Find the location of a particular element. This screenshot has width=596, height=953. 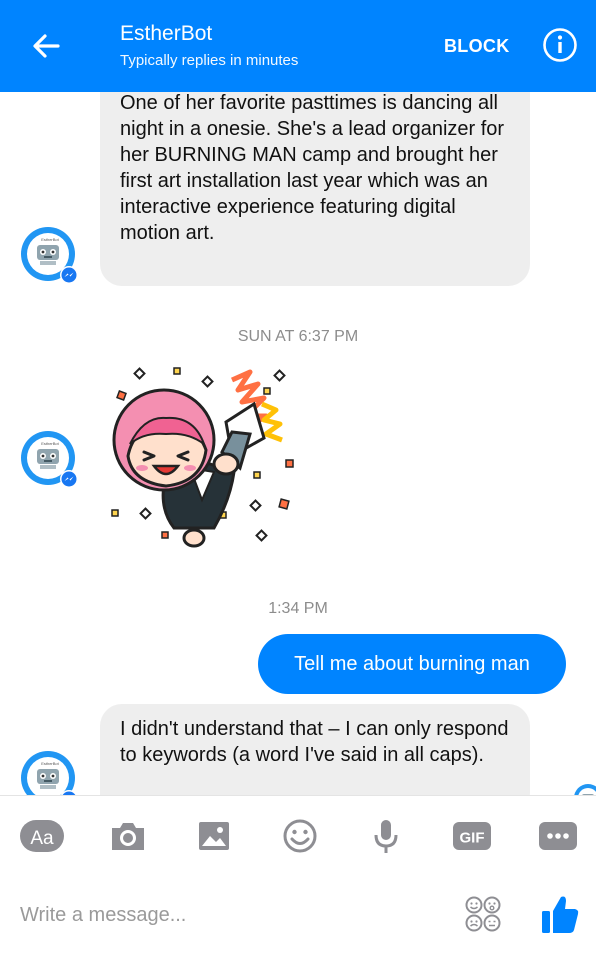

microphone-icon is located at coordinates (386, 836).